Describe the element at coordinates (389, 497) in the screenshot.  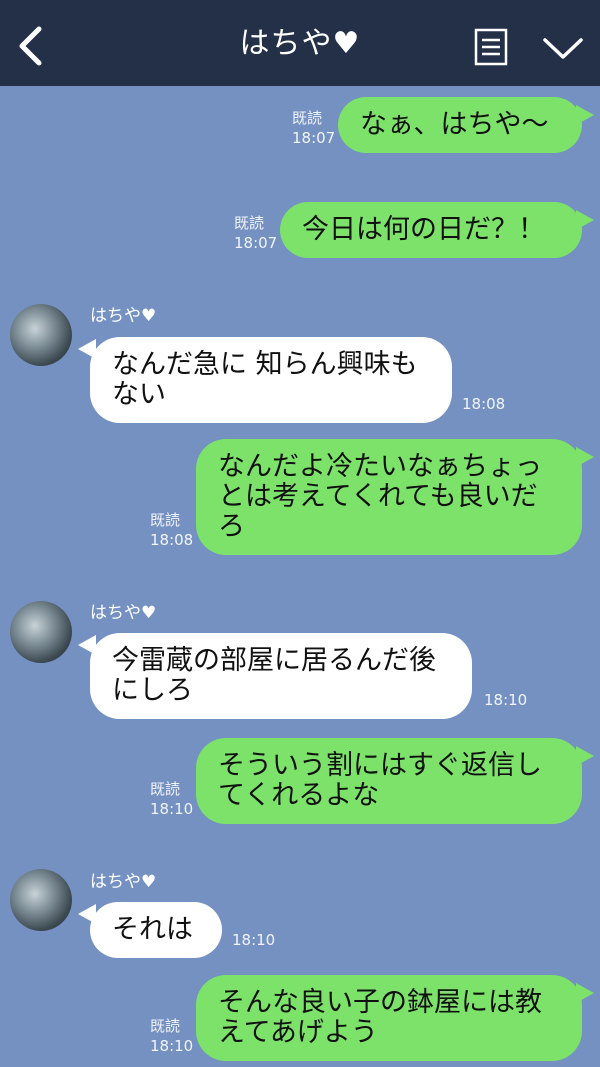
I see `message-bubble: なんだよ冷たいなぁちょっ とは考えてくれても良いだ ろ` at that location.